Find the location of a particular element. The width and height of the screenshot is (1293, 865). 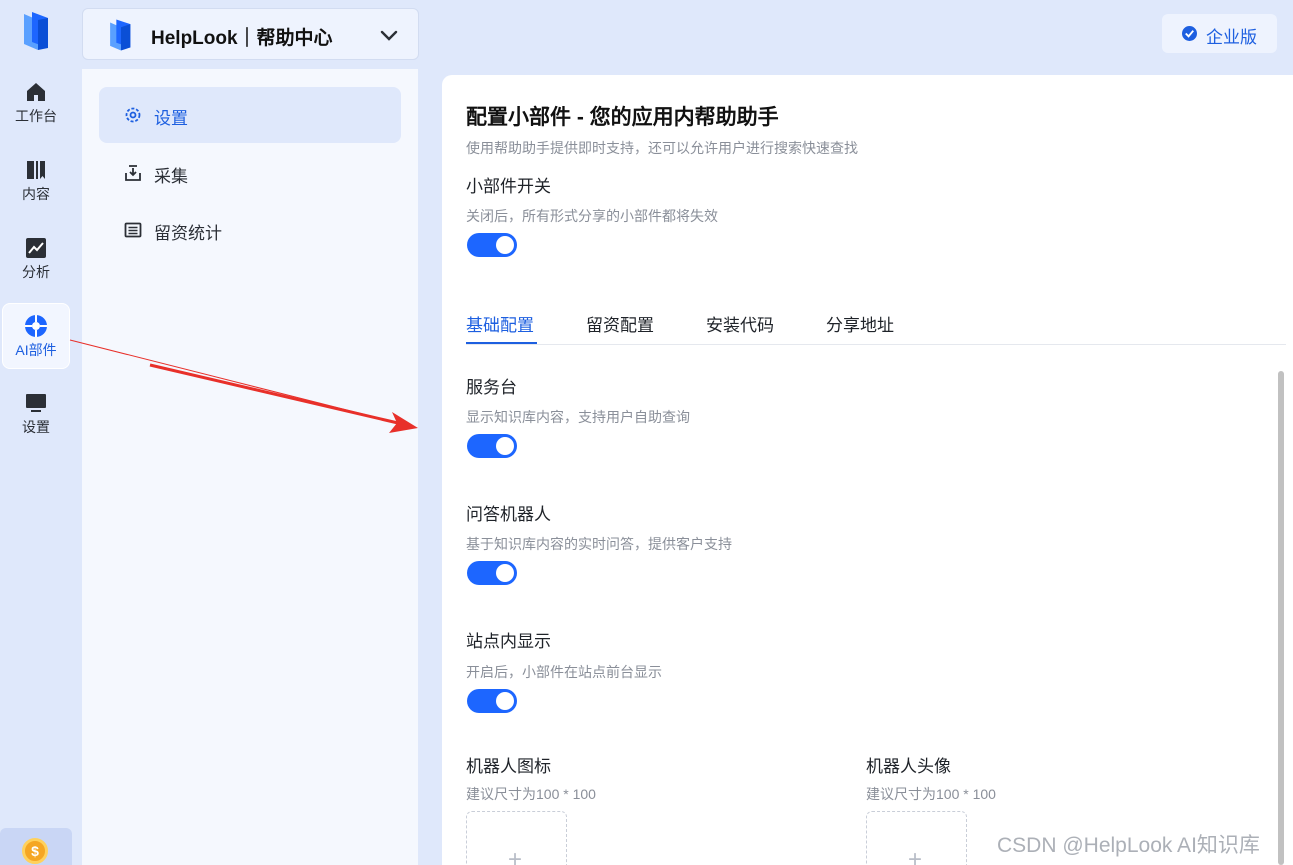

robot-icon-desc: 建议尺寸为100 * 100 is located at coordinates (531, 794).